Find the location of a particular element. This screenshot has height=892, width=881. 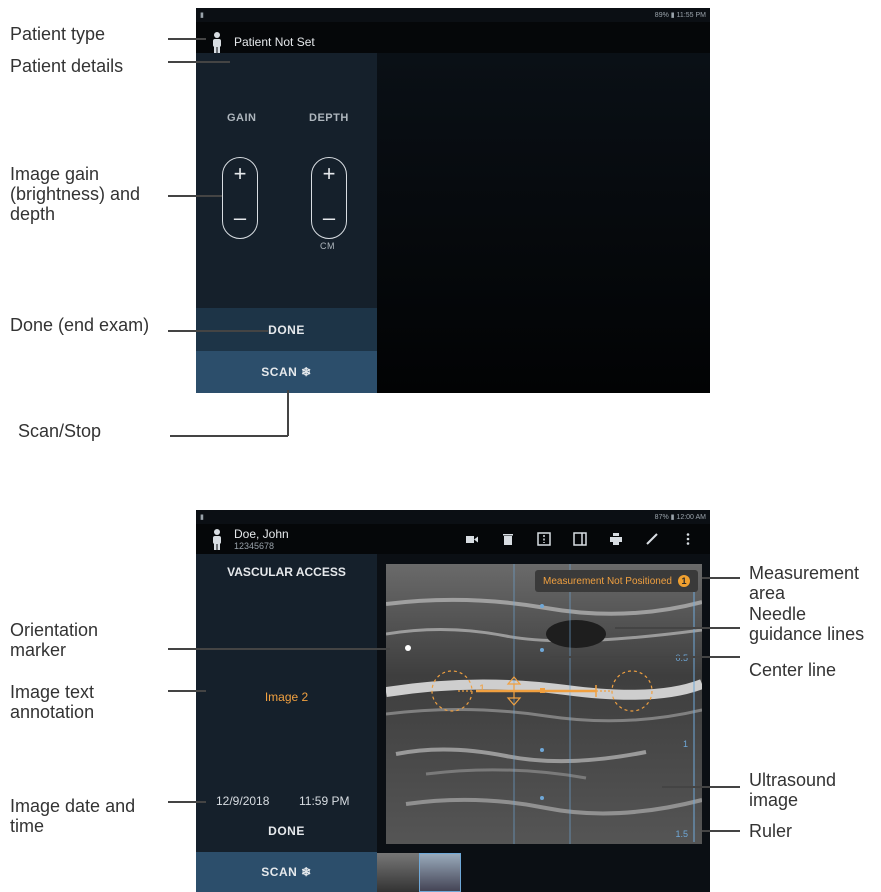

single-view-icon is located at coordinates (580, 539).